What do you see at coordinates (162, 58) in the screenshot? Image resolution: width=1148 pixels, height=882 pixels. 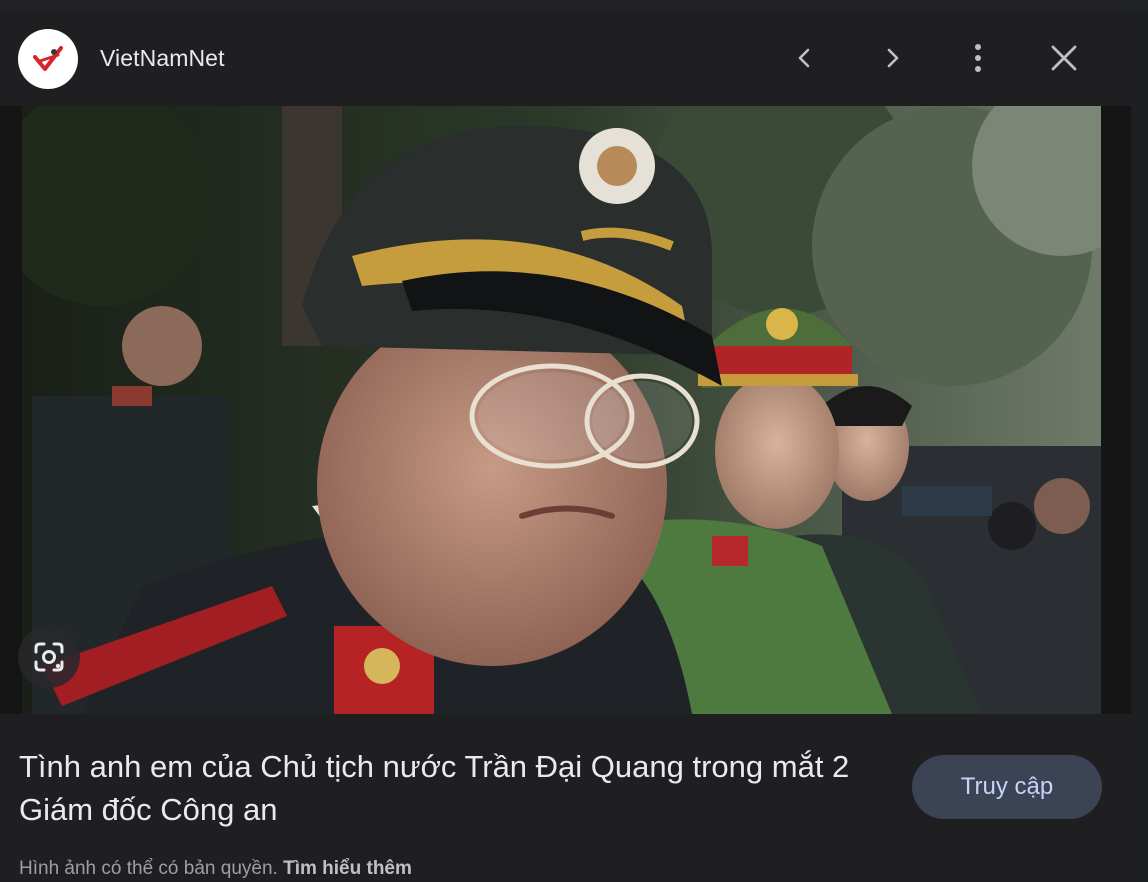 I see `source-name: VietNamNet` at bounding box center [162, 58].